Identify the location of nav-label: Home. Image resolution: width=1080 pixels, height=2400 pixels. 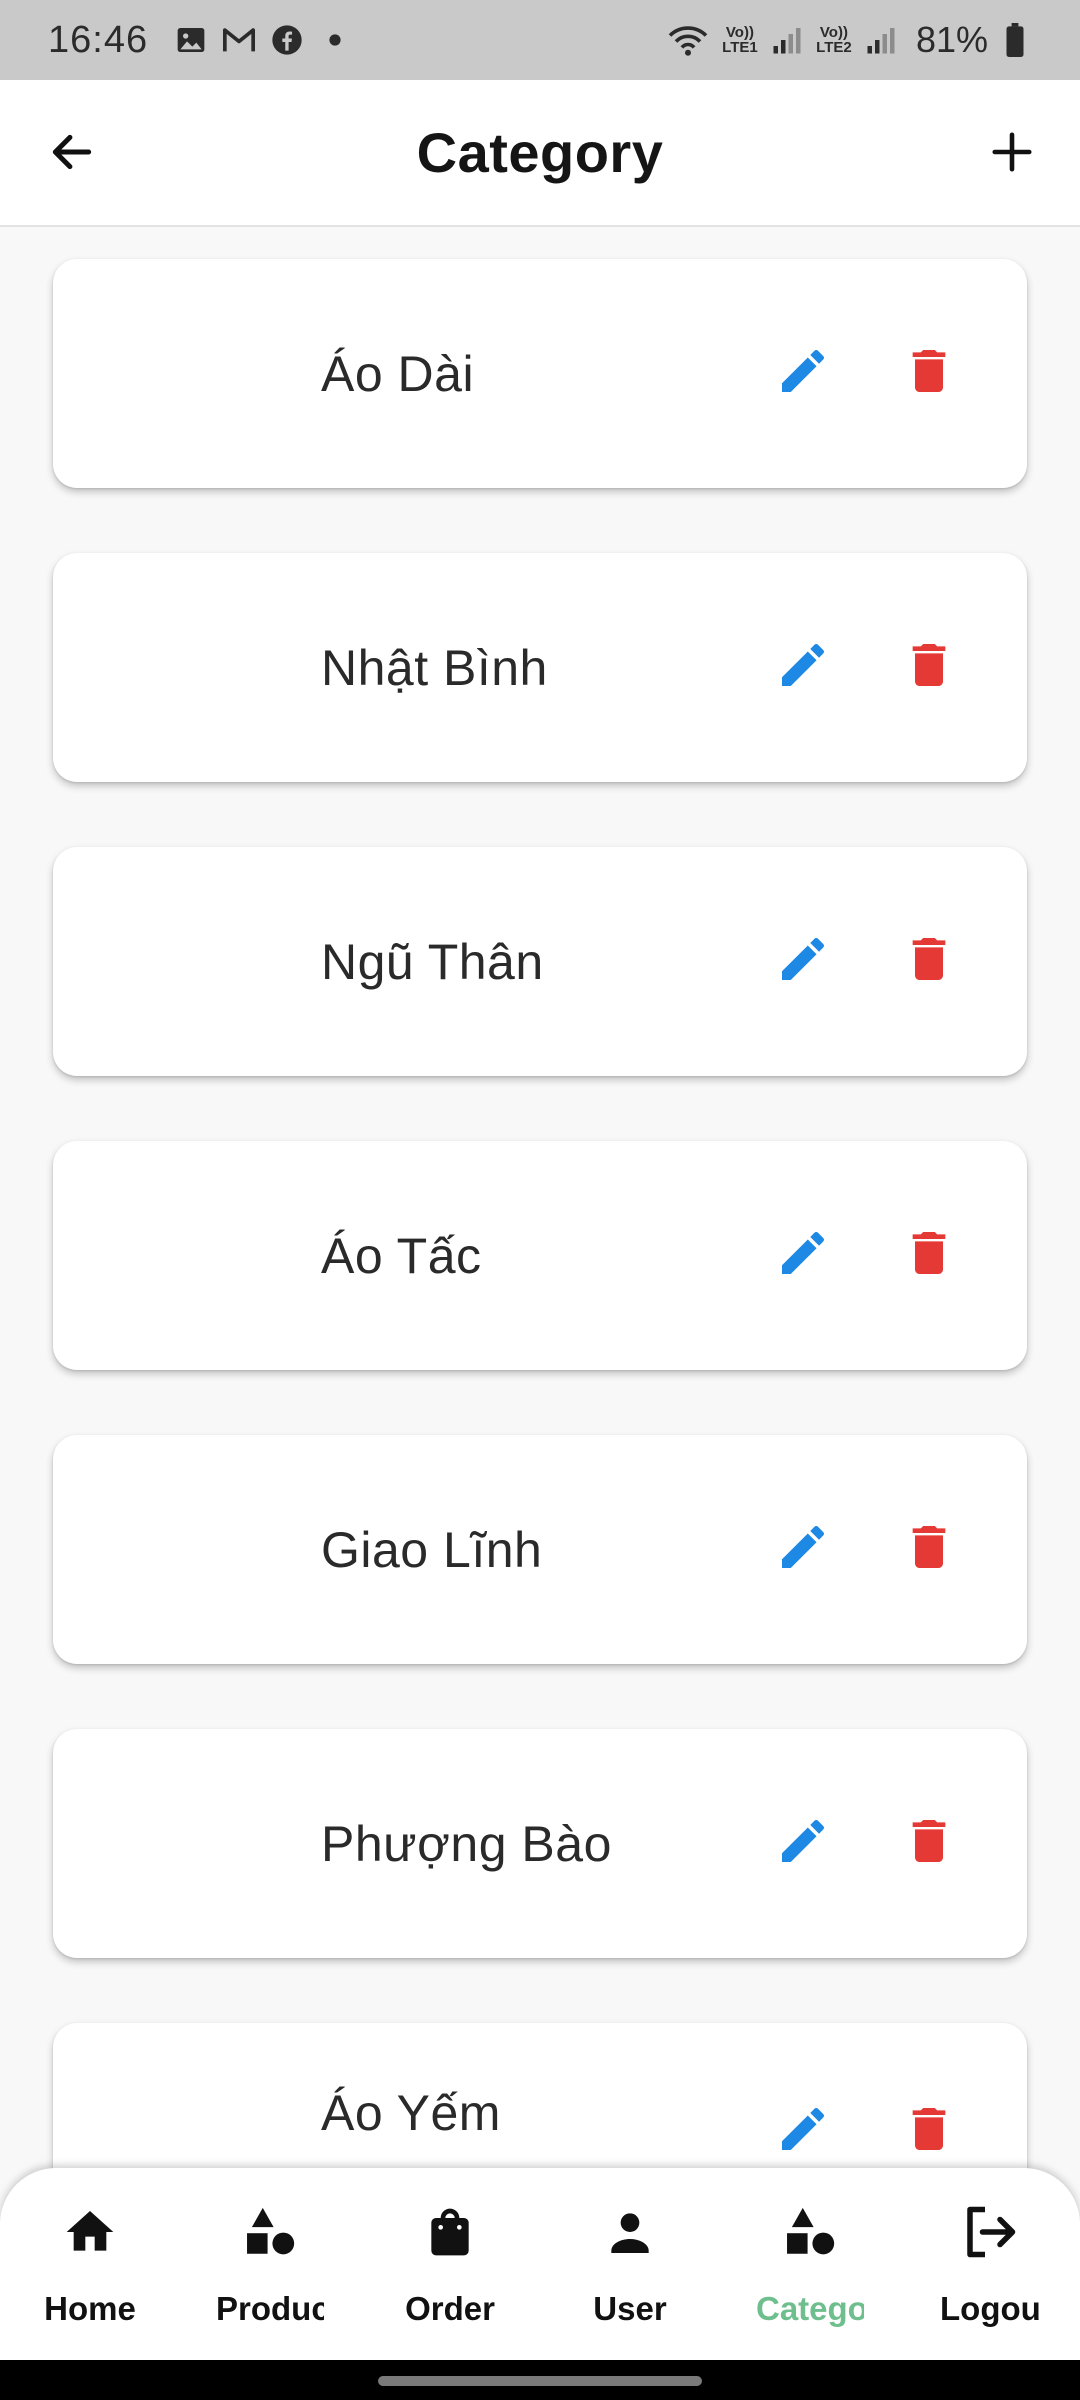
(90, 2308).